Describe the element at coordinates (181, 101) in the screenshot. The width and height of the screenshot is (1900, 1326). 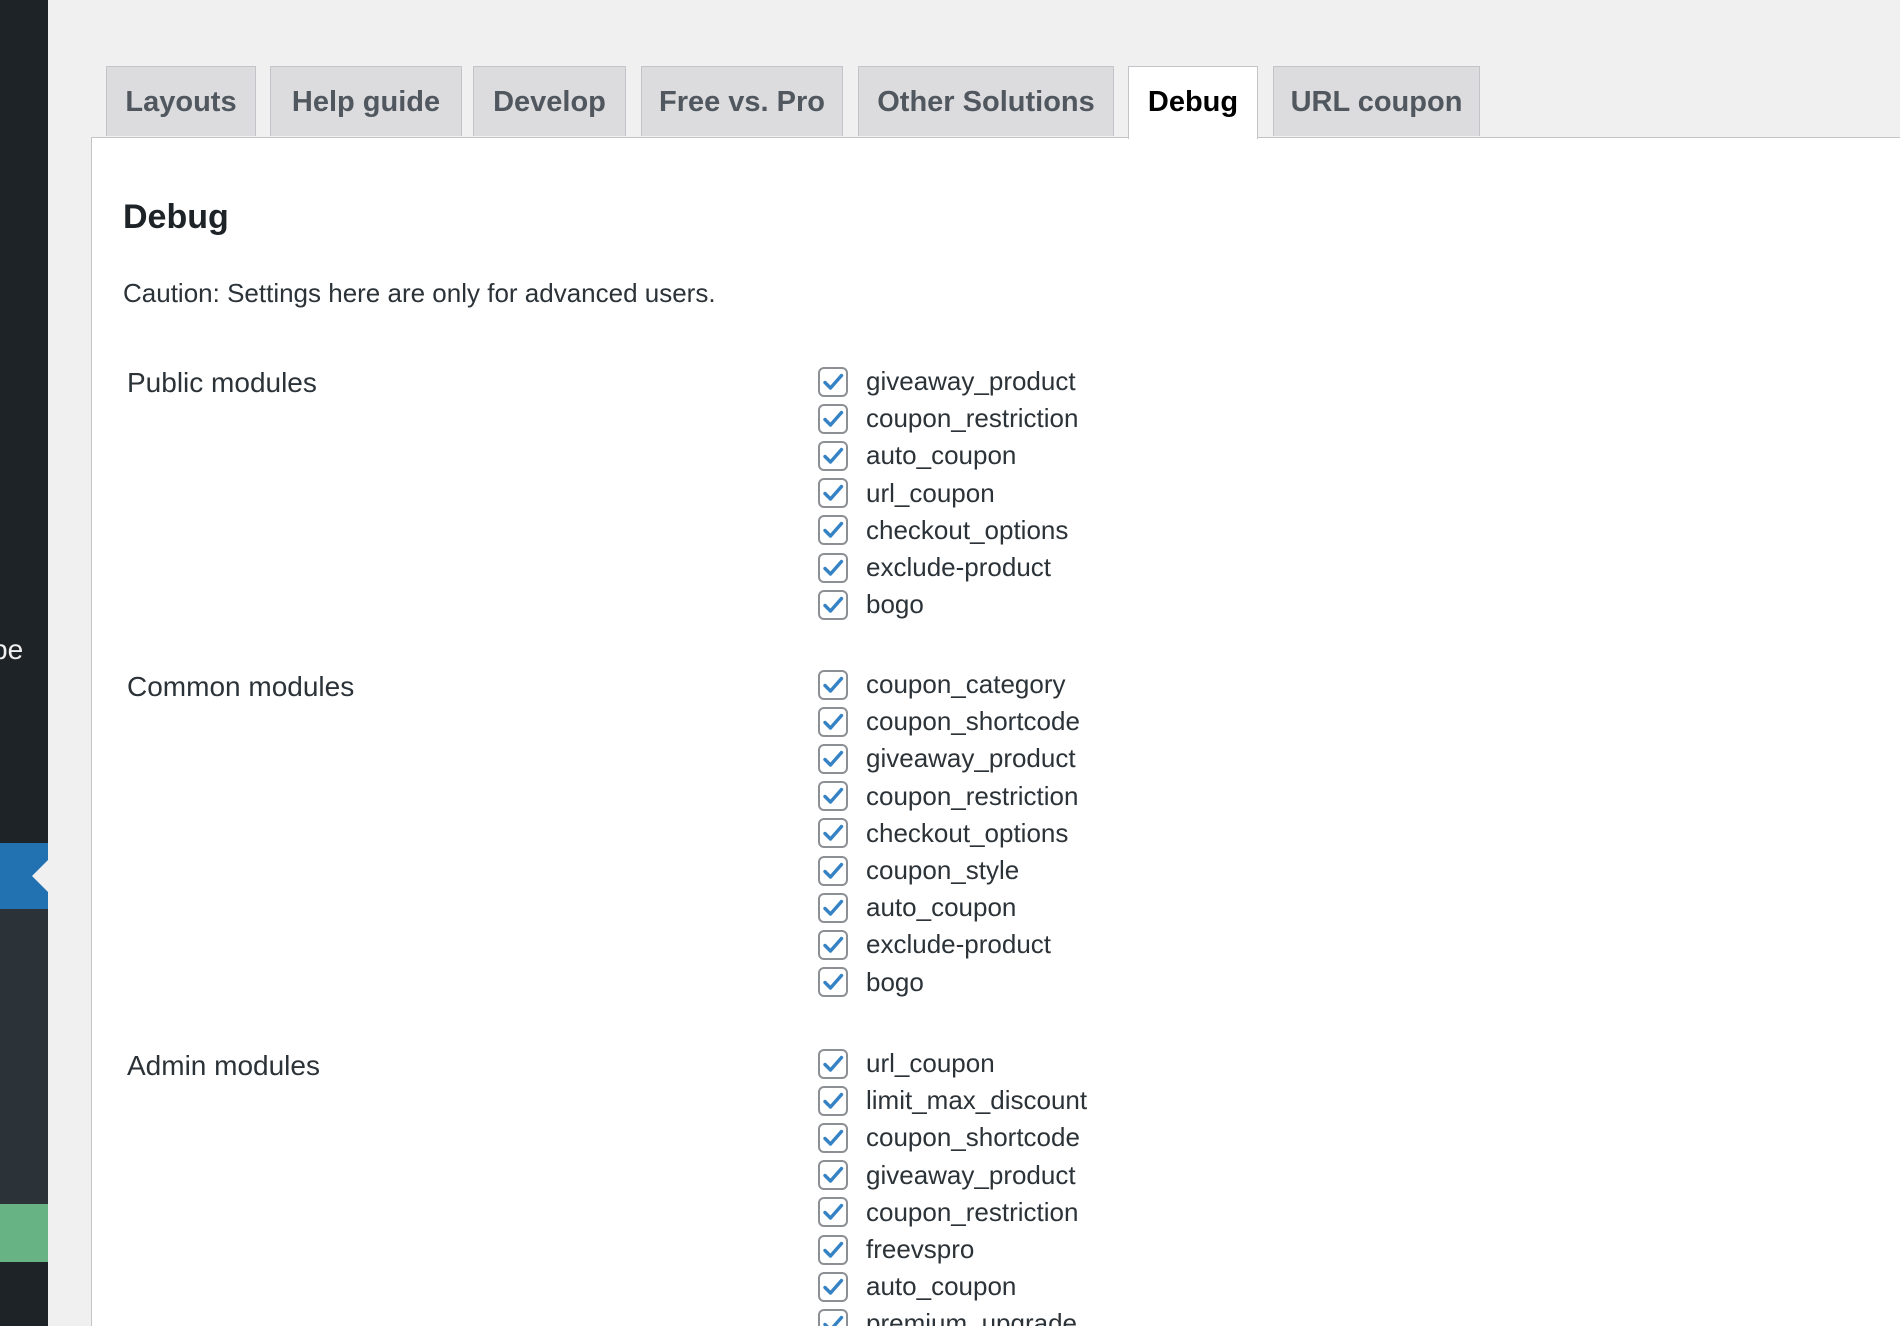
I see `tab-layouts: Layouts` at that location.